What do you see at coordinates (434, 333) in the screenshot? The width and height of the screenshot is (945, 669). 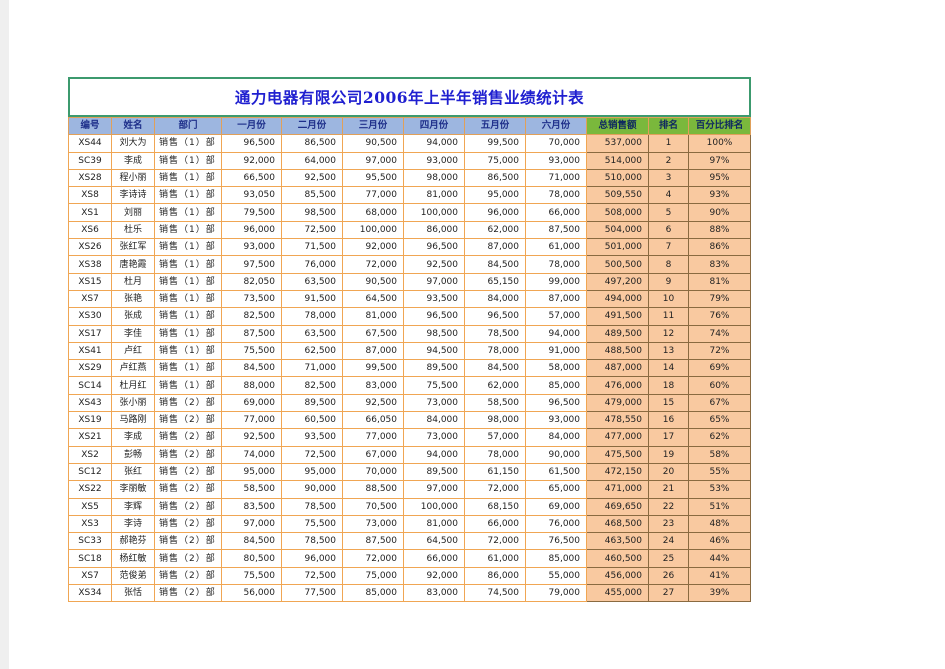 I see `cell-apr: 98,500` at bounding box center [434, 333].